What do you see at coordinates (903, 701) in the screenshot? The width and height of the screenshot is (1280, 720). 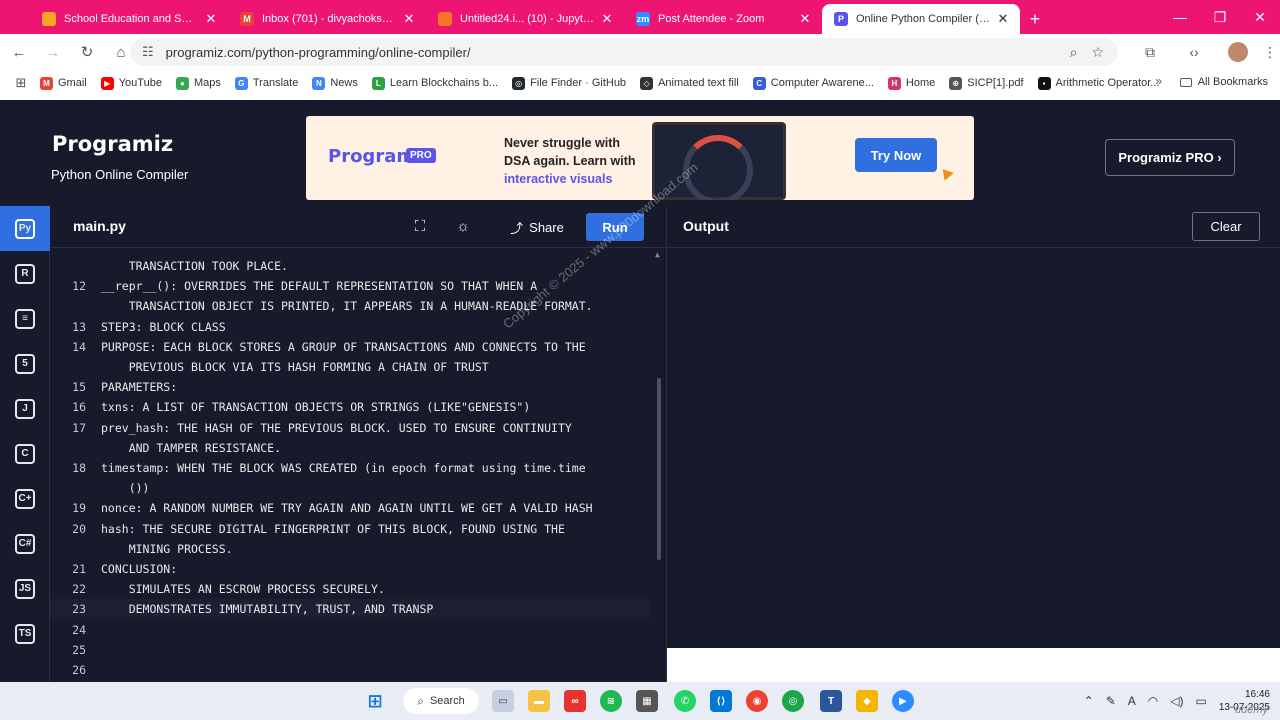 I see `zoom-app-icon: ▶` at bounding box center [903, 701].